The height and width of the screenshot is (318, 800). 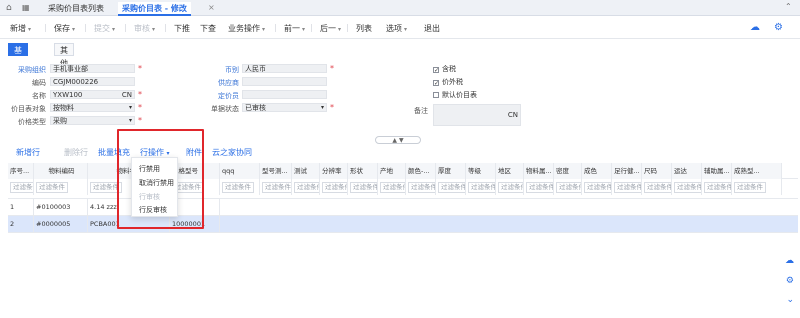 I want to click on col-header: 成色, so click(x=597, y=171).